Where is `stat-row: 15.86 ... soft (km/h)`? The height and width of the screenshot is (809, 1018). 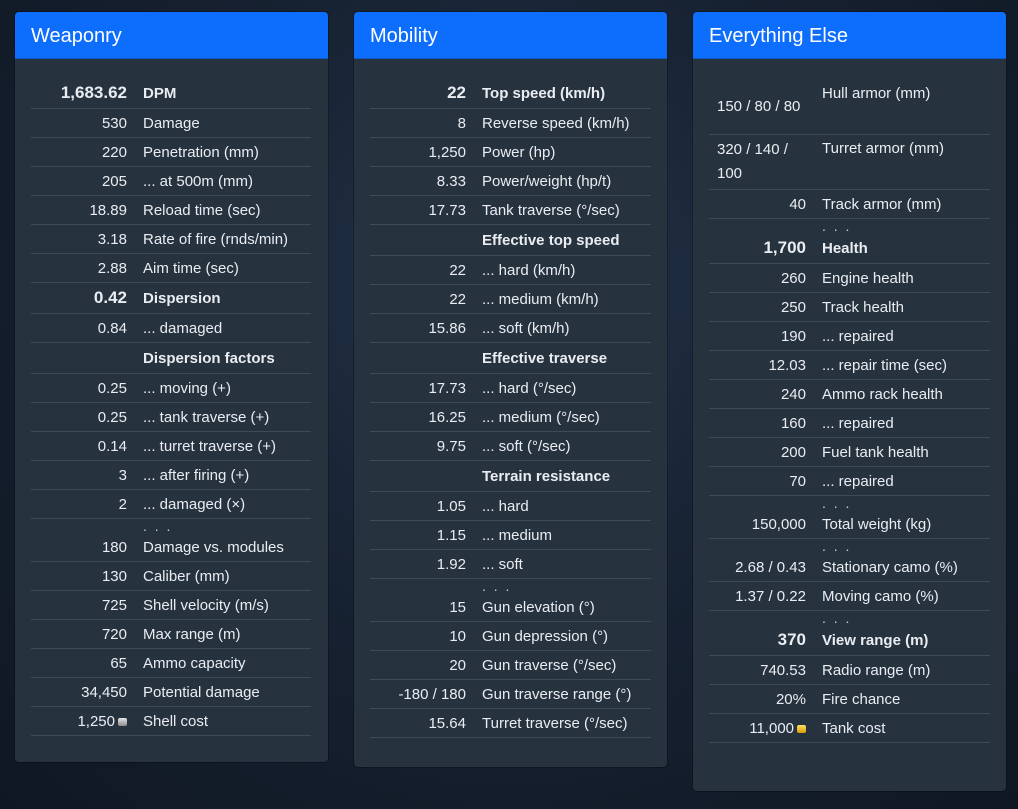
stat-row: 15.86 ... soft (km/h) is located at coordinates (510, 328).